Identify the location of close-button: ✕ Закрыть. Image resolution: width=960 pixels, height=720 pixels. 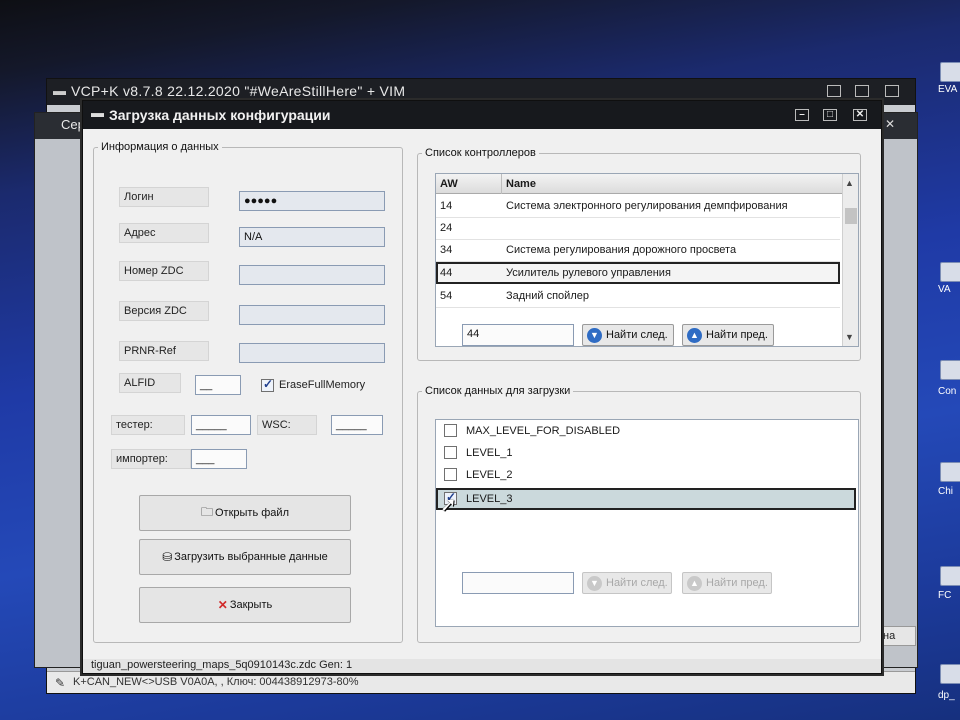
(245, 605).